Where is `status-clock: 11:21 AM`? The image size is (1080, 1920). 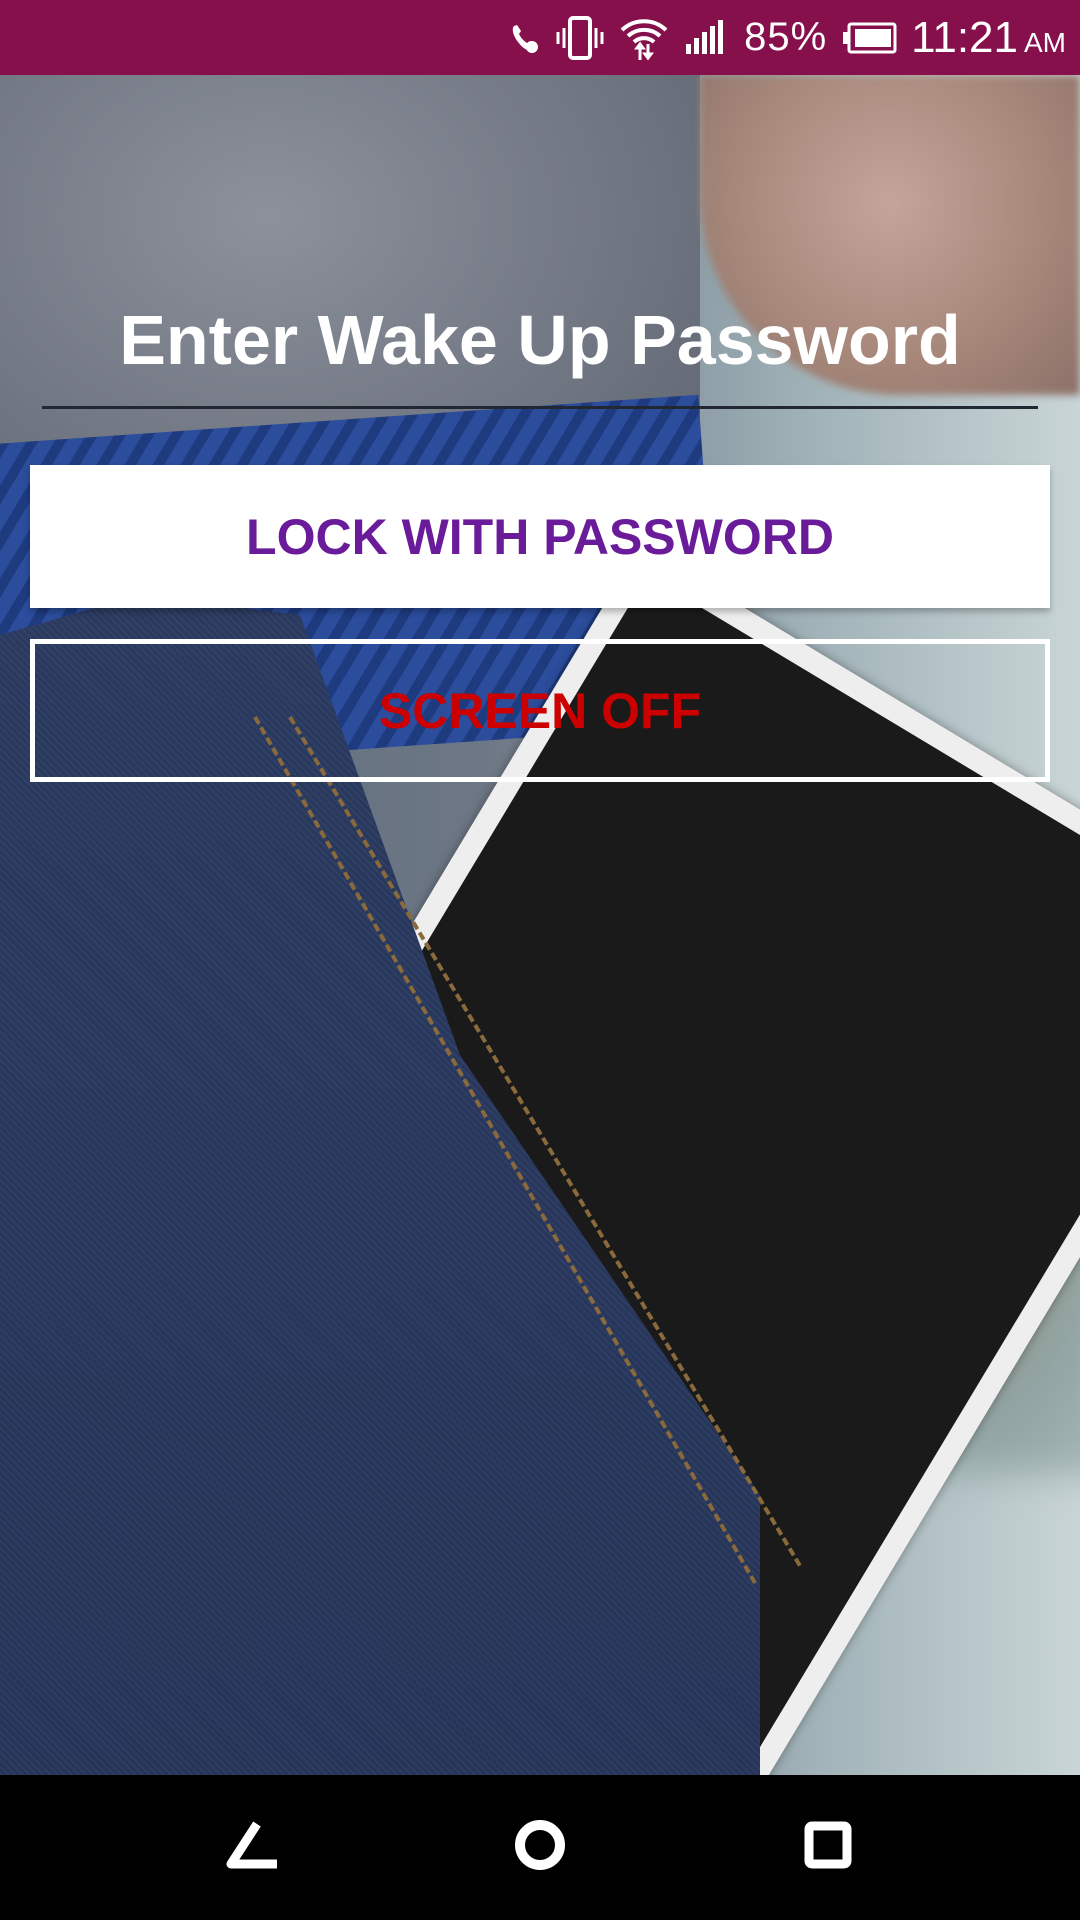
status-clock: 11:21 AM is located at coordinates (988, 38).